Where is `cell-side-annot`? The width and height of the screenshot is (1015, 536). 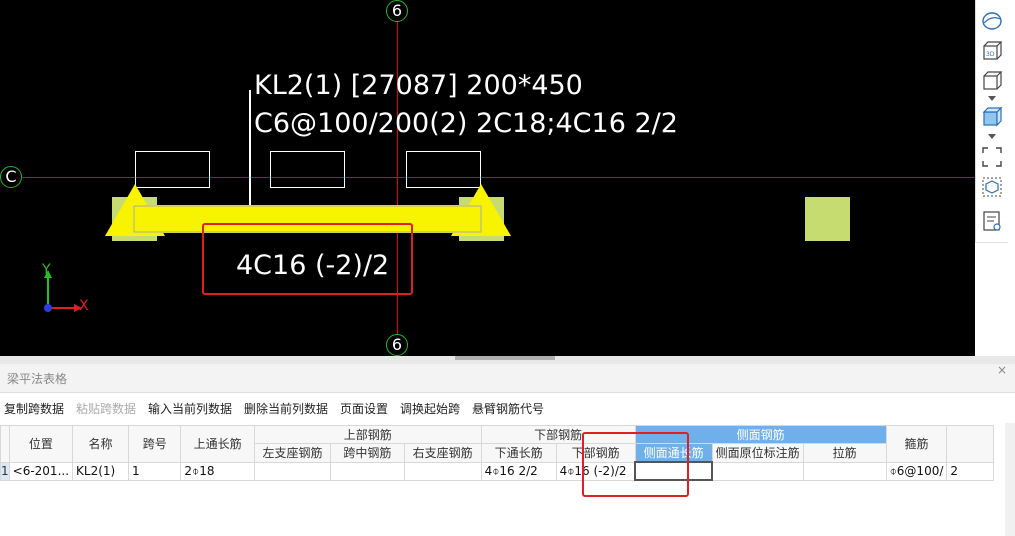 cell-side-annot is located at coordinates (757, 471).